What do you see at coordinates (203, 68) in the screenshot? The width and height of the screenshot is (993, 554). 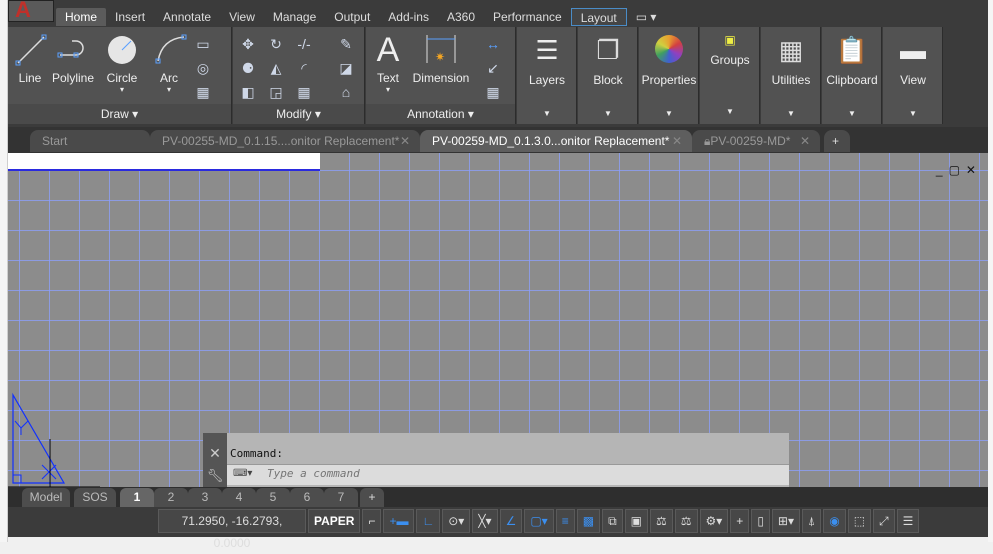 I see `hatch-ellipse-icon: ◎` at bounding box center [203, 68].